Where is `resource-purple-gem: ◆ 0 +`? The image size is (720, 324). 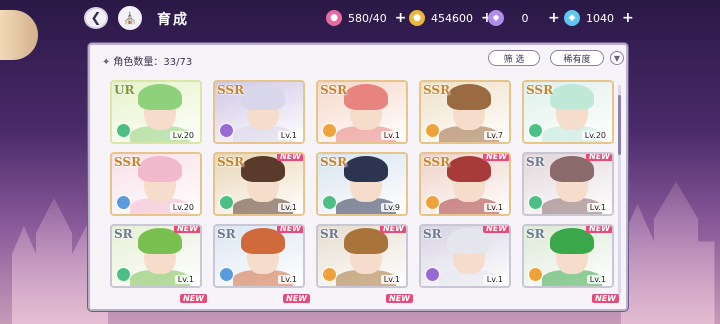 resource-purple-gem: ◆ 0 + is located at coordinates (524, 18).